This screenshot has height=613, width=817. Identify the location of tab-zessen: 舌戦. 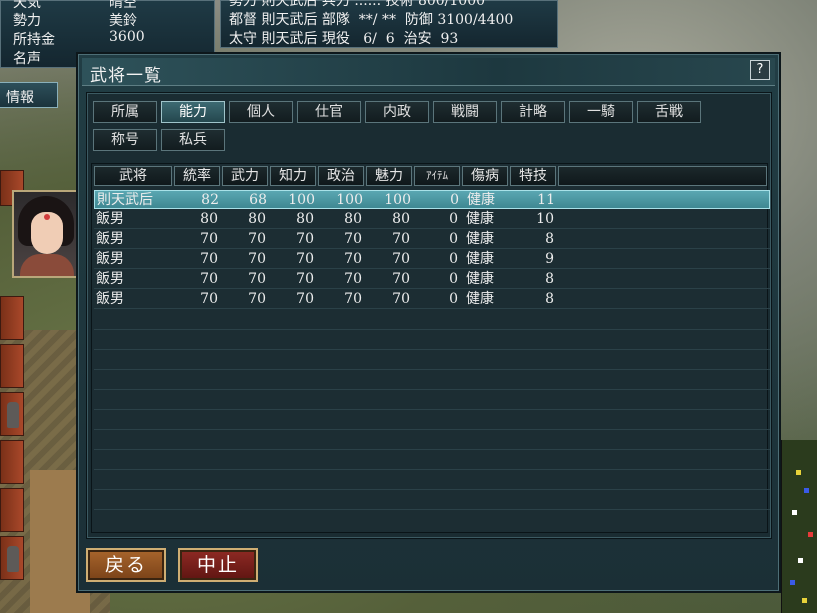
(669, 112).